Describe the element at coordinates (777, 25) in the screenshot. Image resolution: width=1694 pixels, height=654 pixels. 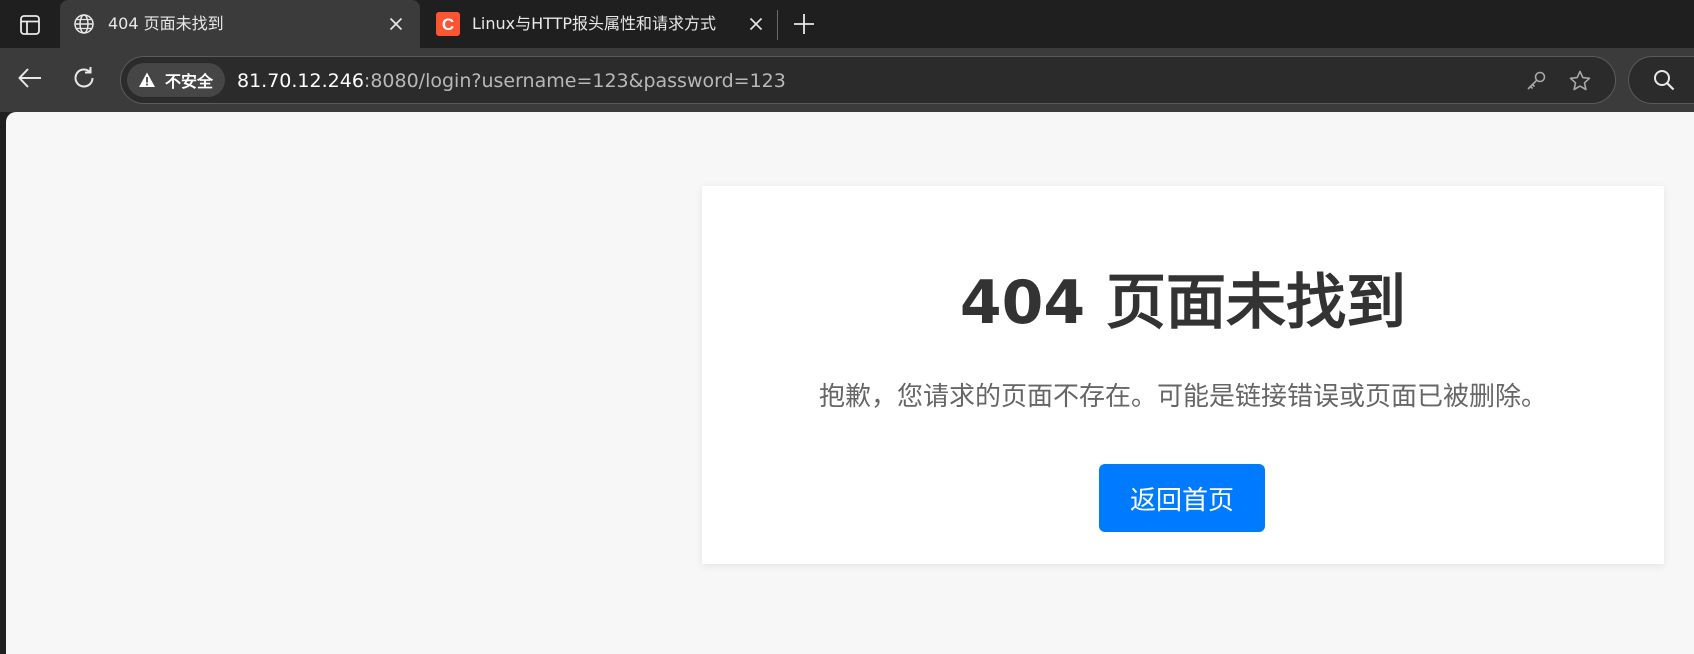
I see `tab-separator` at that location.